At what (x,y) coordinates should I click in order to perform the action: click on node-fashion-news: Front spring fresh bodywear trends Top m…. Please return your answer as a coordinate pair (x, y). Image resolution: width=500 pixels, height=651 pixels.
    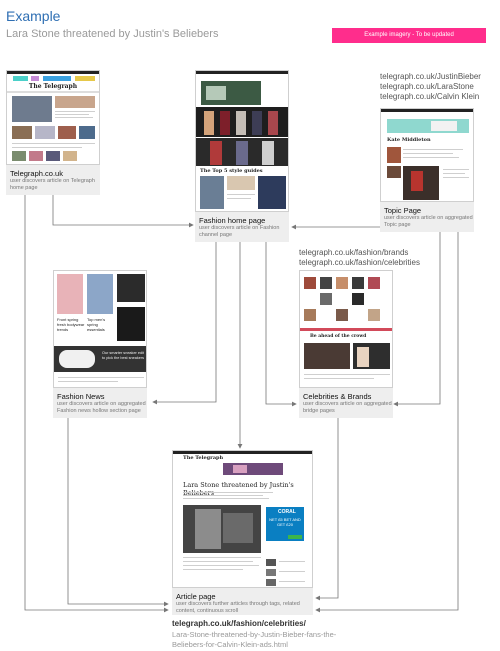
    Looking at the image, I should click on (100, 344).